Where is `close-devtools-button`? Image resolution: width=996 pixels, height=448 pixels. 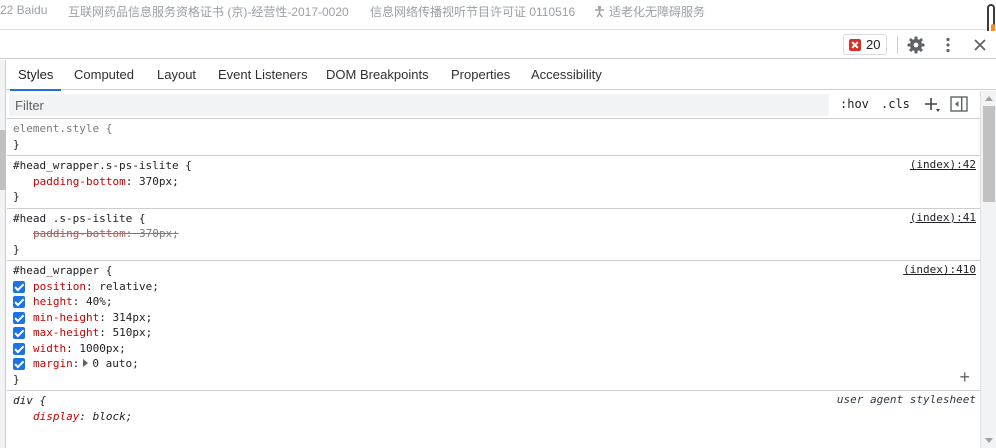
close-devtools-button is located at coordinates (980, 45).